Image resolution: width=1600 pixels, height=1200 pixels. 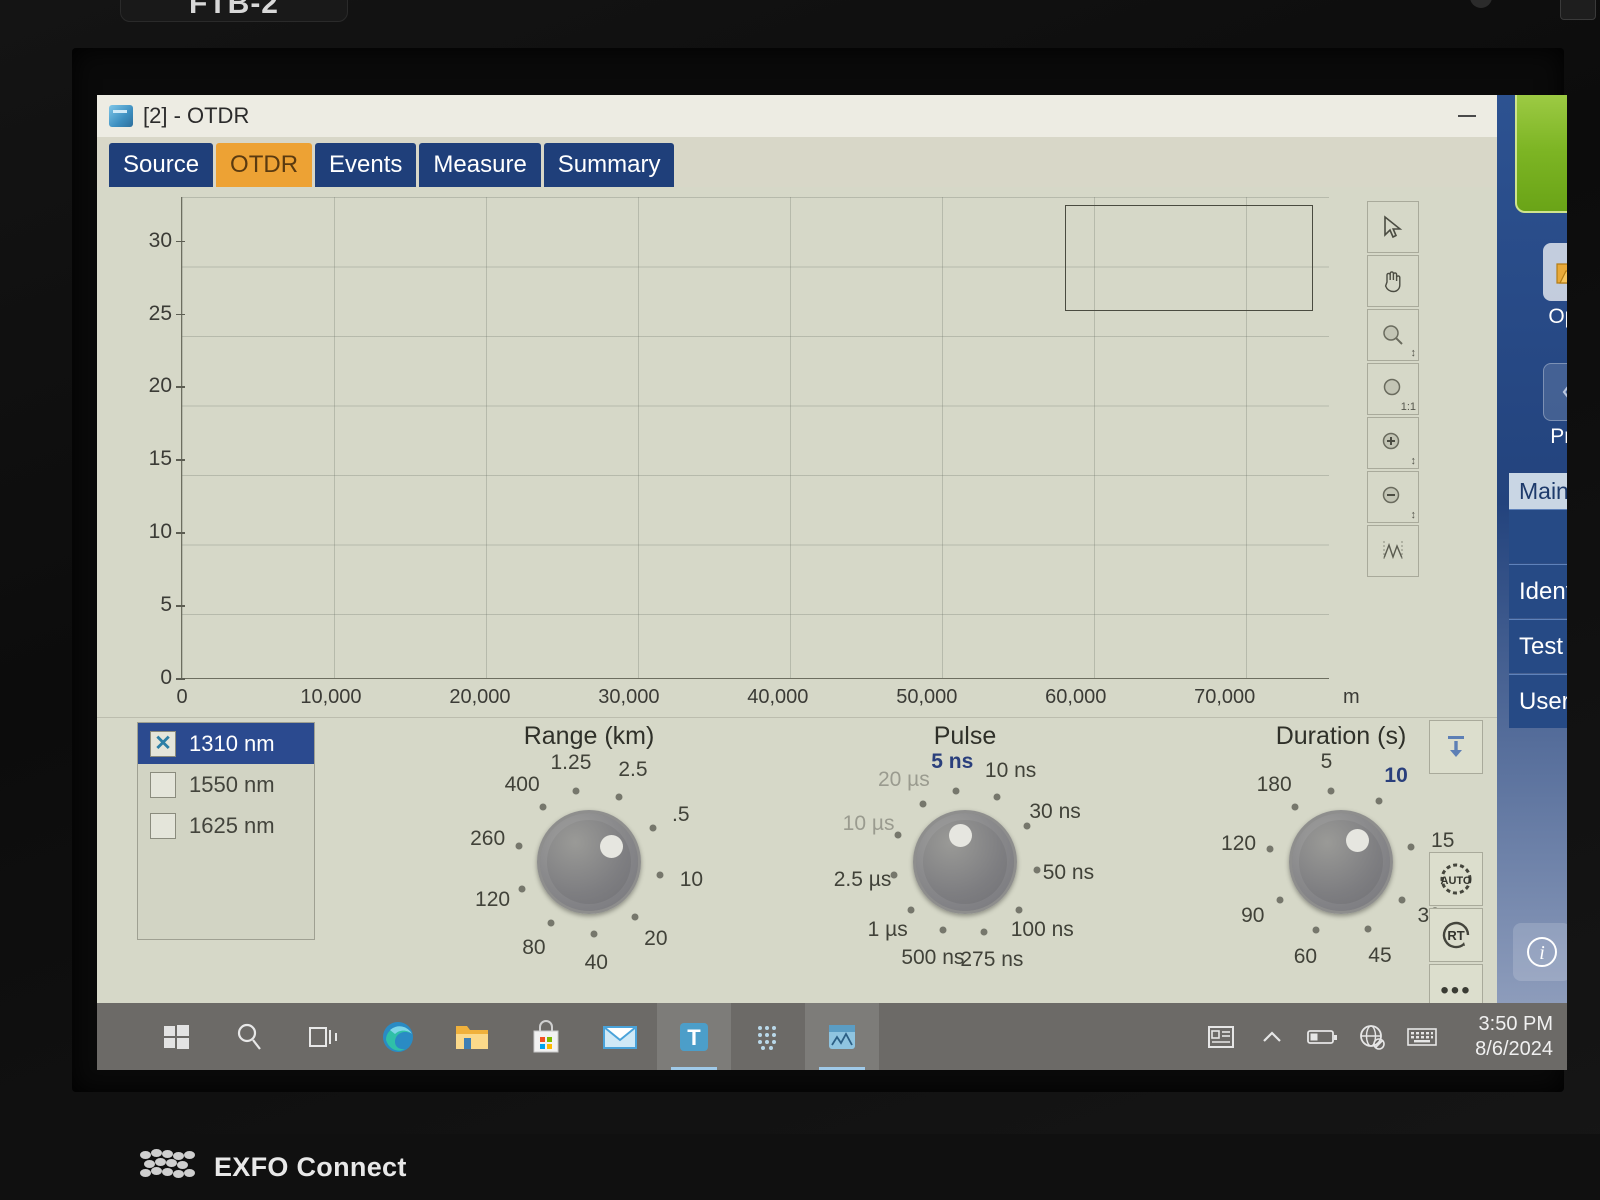 What do you see at coordinates (522, 785) in the screenshot?
I see `knob-tick-label: 400` at bounding box center [522, 785].